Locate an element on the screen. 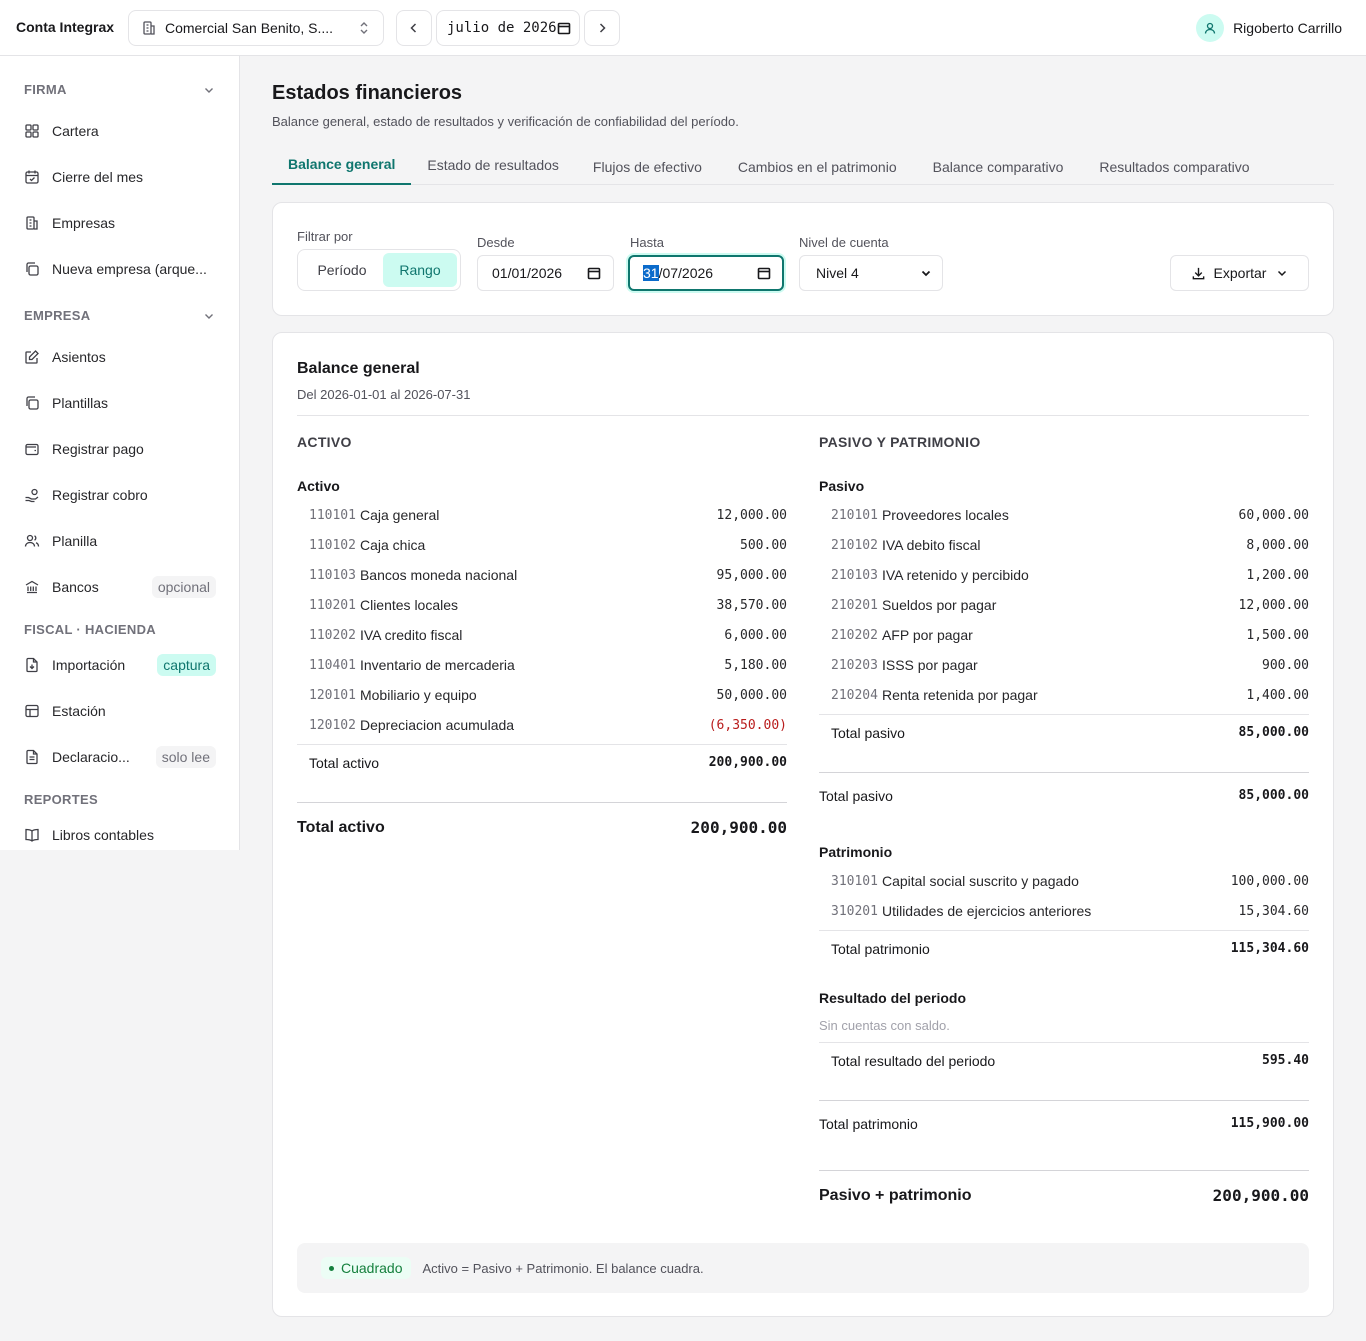 The width and height of the screenshot is (1366, 1341). account-row: 210101 Proveedores locales 60,000.00 is located at coordinates (1064, 515).